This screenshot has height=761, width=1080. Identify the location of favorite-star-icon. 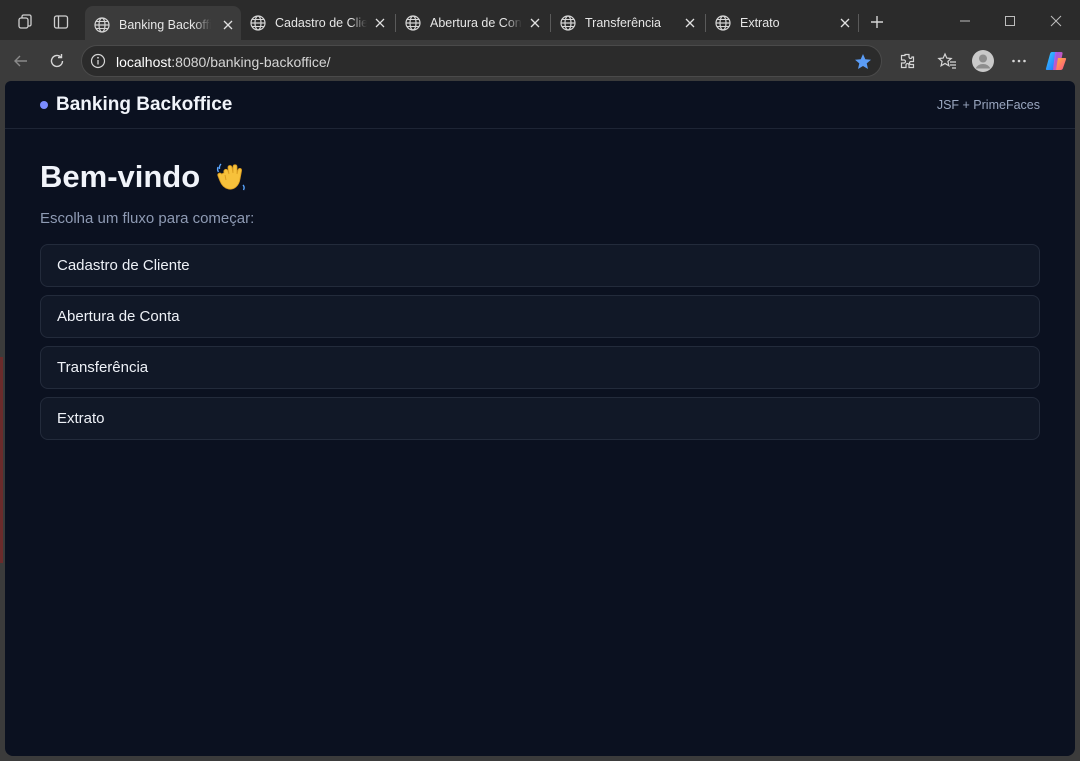
(863, 62).